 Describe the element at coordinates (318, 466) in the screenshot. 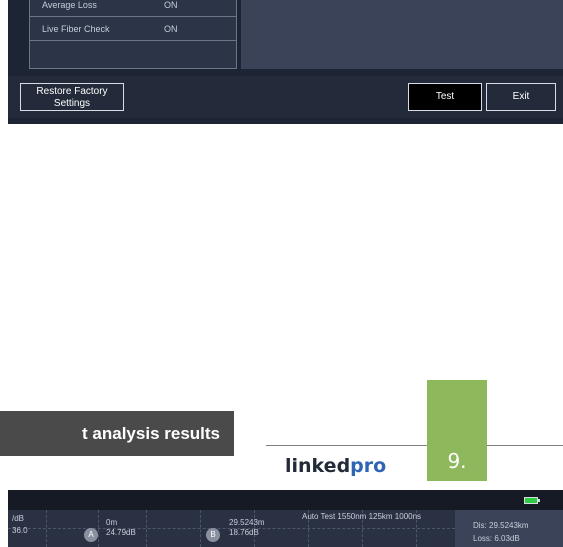

I see `logo-part1: linked` at that location.